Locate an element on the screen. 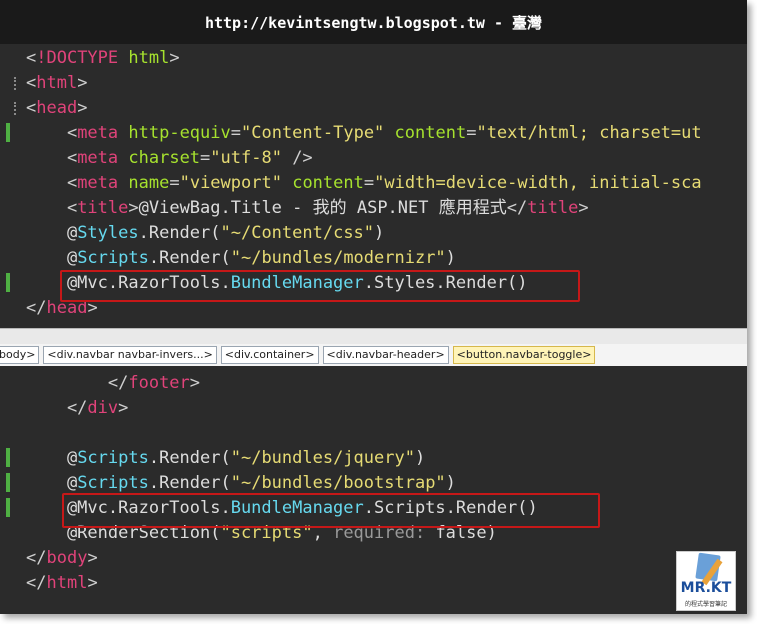  code-text: </html> is located at coordinates (62, 583).